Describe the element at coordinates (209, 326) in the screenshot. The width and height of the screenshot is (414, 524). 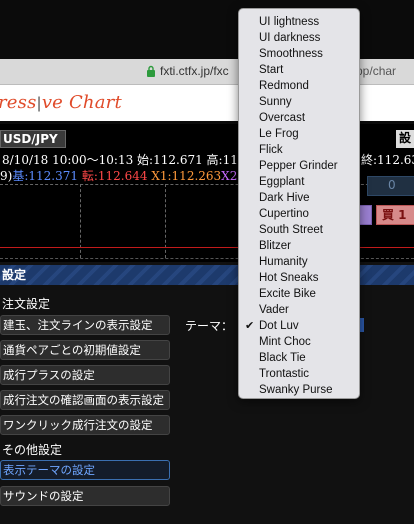
I see `theme-label: テーマ：` at that location.